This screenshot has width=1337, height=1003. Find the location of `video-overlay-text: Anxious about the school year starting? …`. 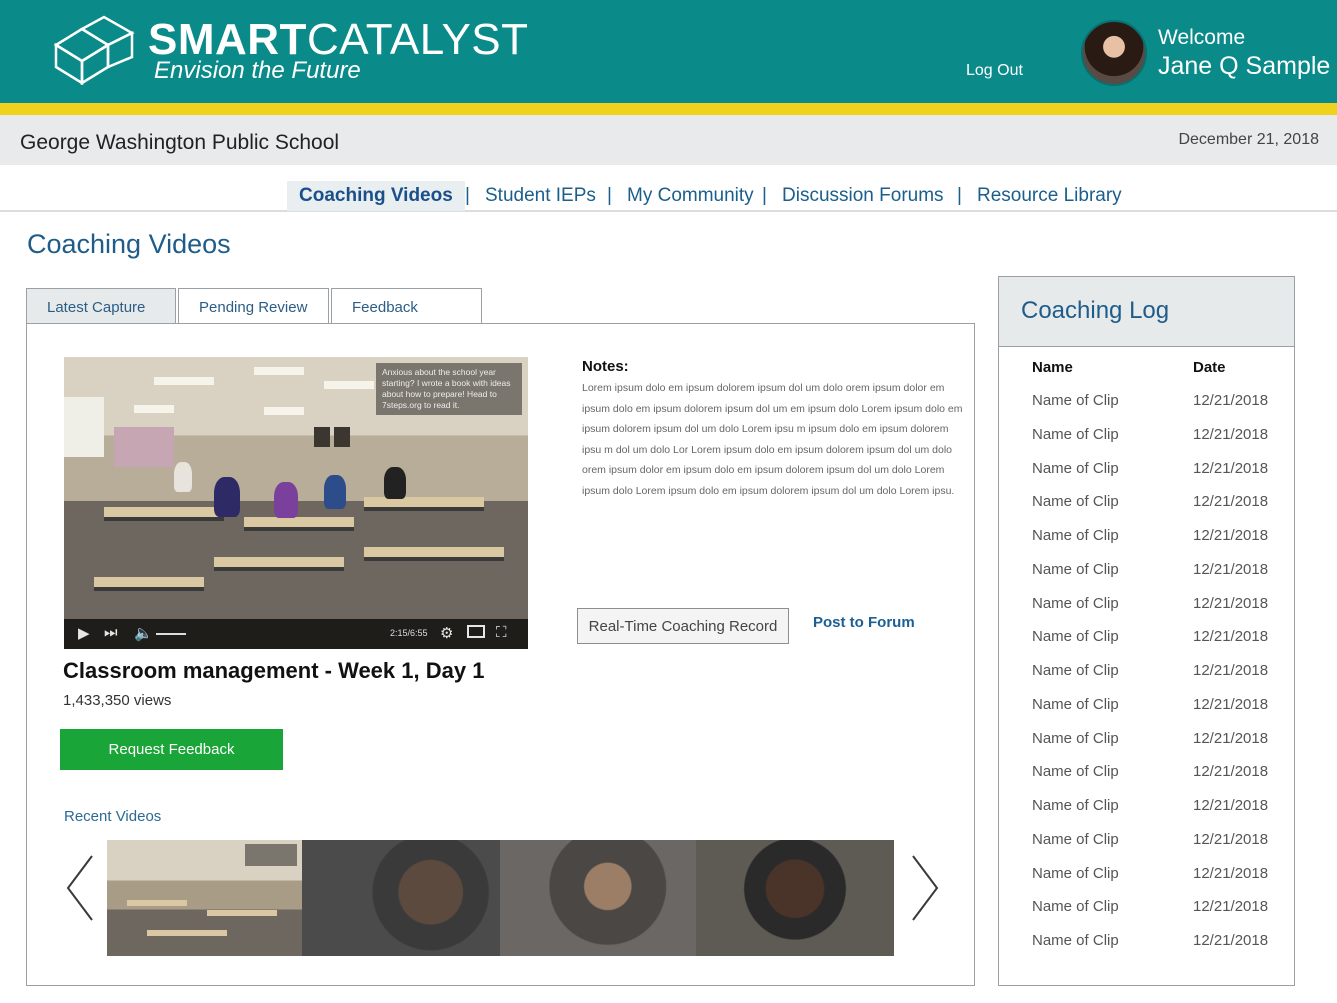

video-overlay-text: Anxious about the school year starting? … is located at coordinates (449, 389).